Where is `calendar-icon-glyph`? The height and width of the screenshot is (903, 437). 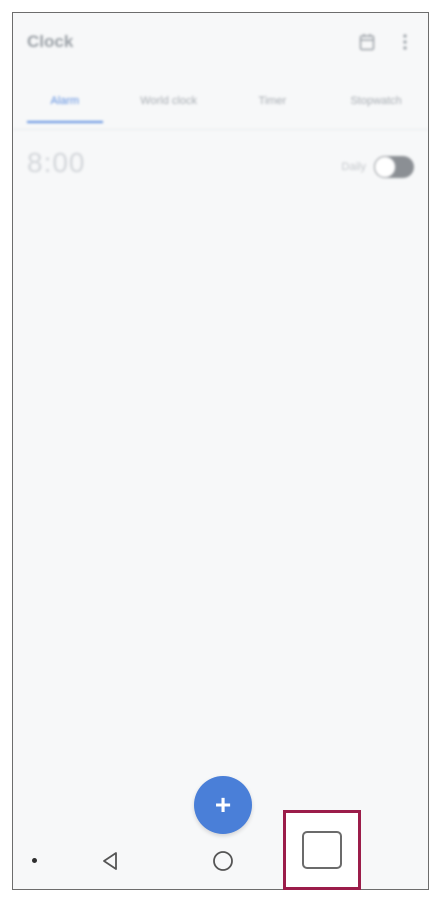 calendar-icon-glyph is located at coordinates (367, 42).